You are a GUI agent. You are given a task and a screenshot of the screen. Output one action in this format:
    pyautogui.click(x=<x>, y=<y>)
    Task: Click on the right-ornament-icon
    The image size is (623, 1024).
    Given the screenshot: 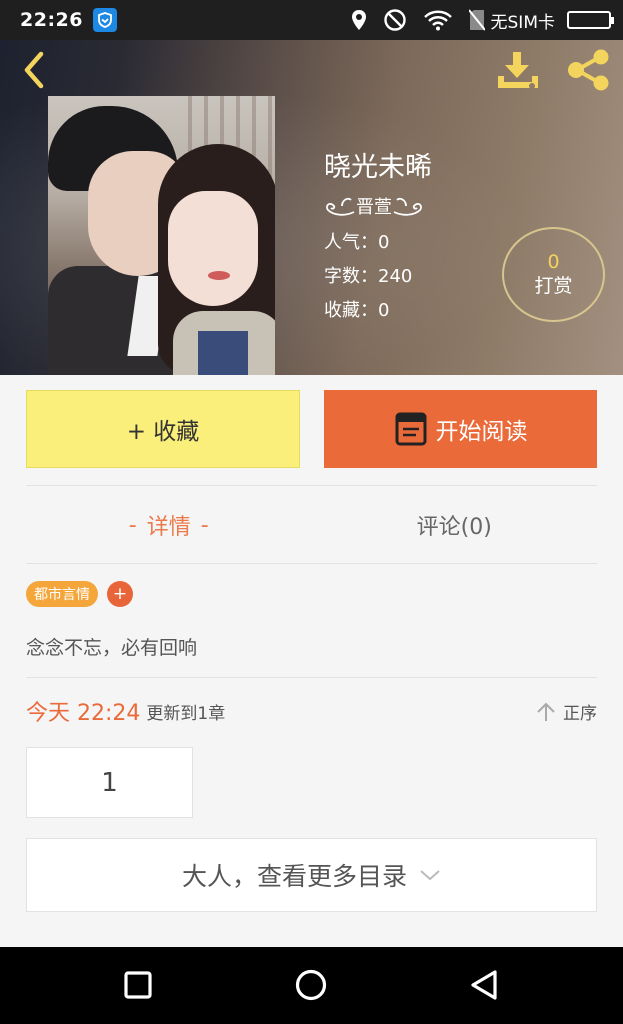 What is the action you would take?
    pyautogui.click(x=407, y=206)
    